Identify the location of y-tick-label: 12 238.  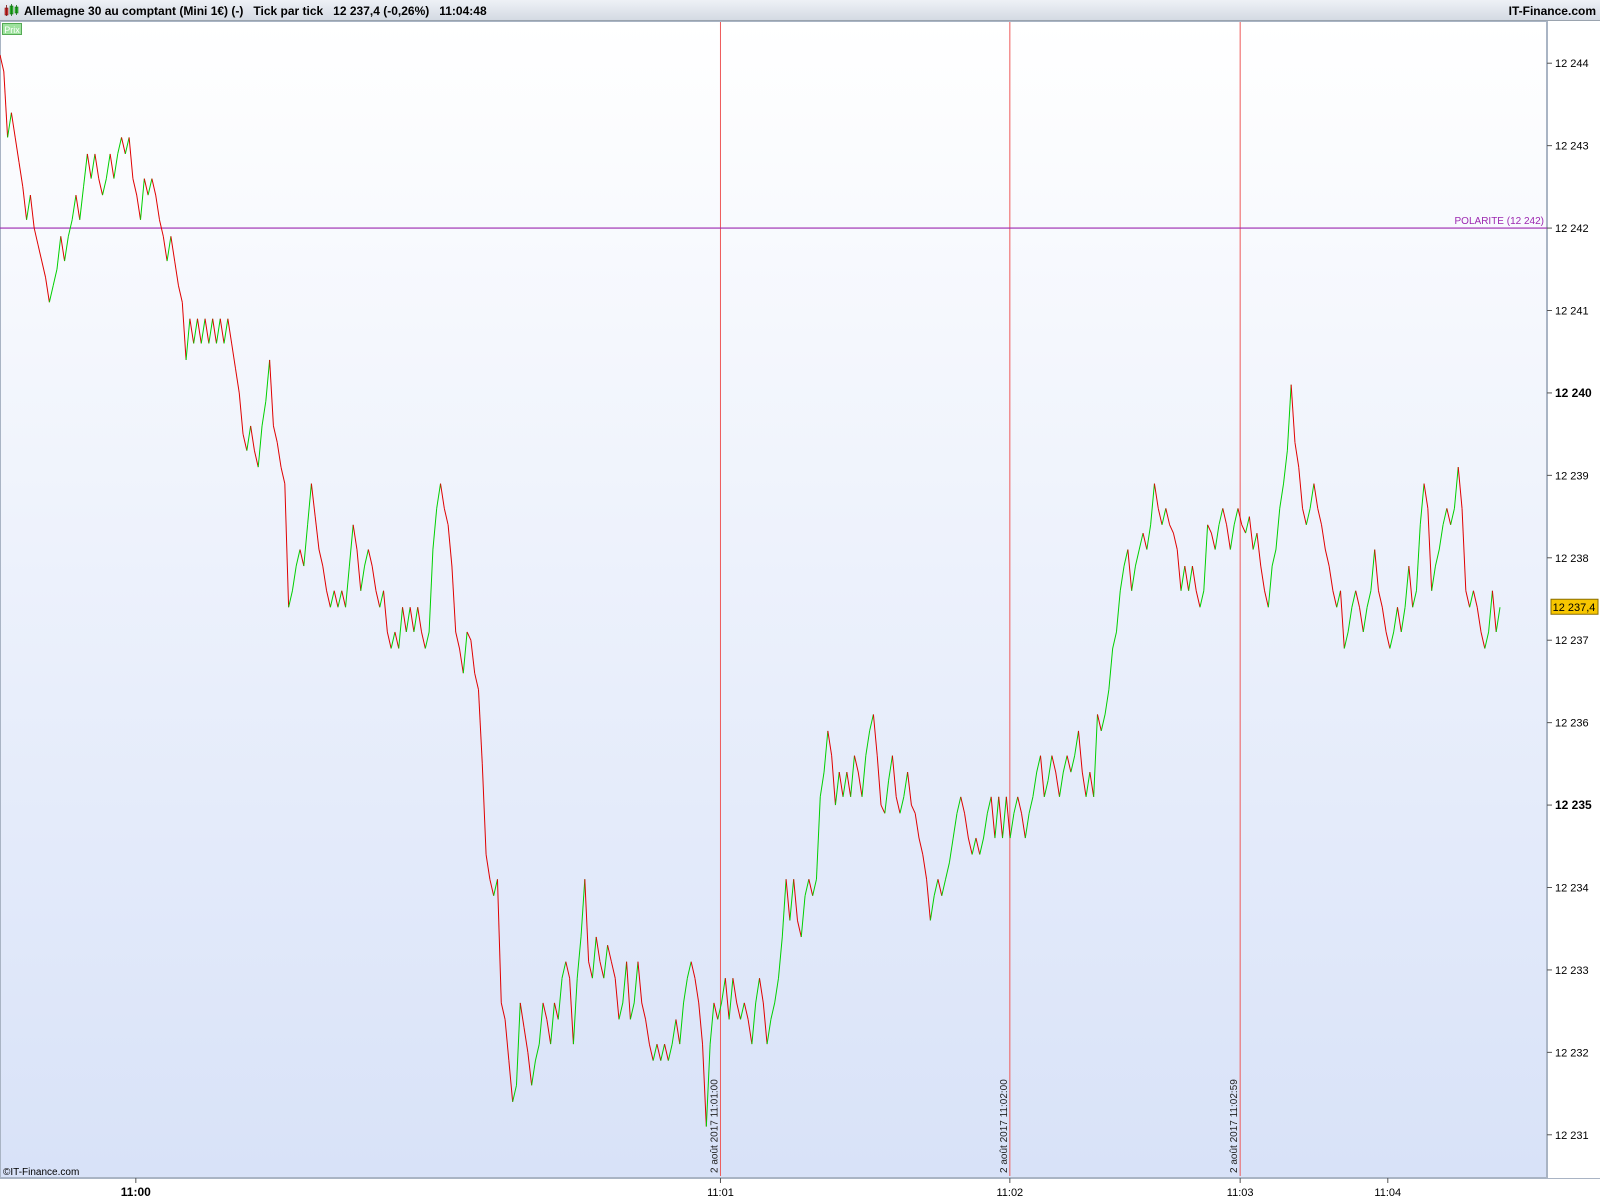
(1572, 559).